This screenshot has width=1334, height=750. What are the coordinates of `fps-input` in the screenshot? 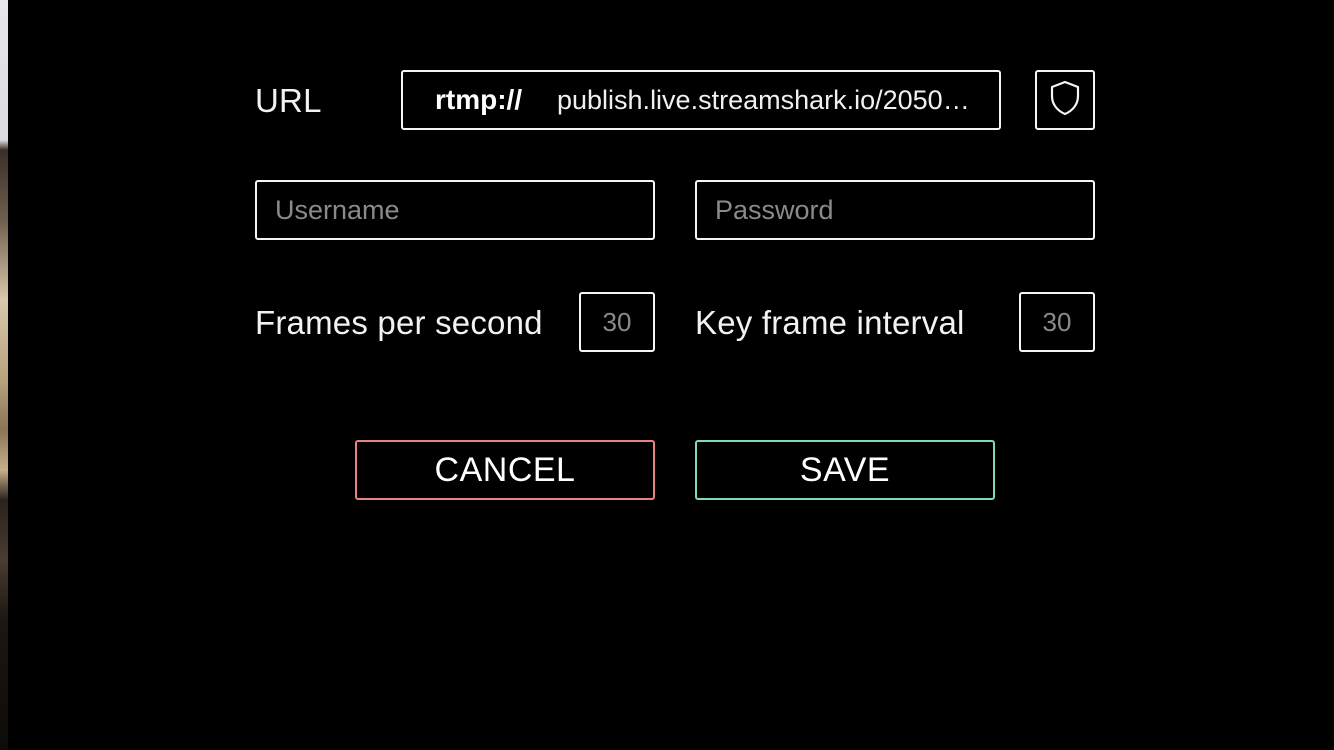 It's located at (617, 322).